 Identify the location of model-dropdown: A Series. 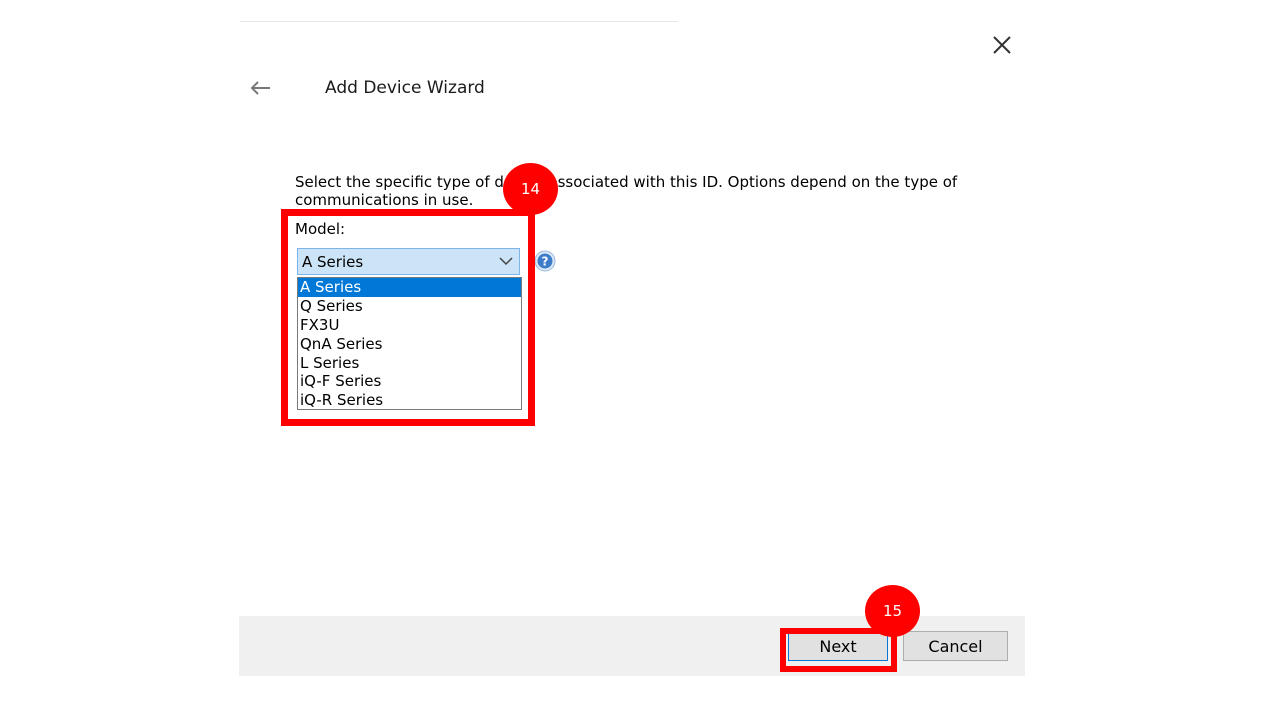
(408, 261).